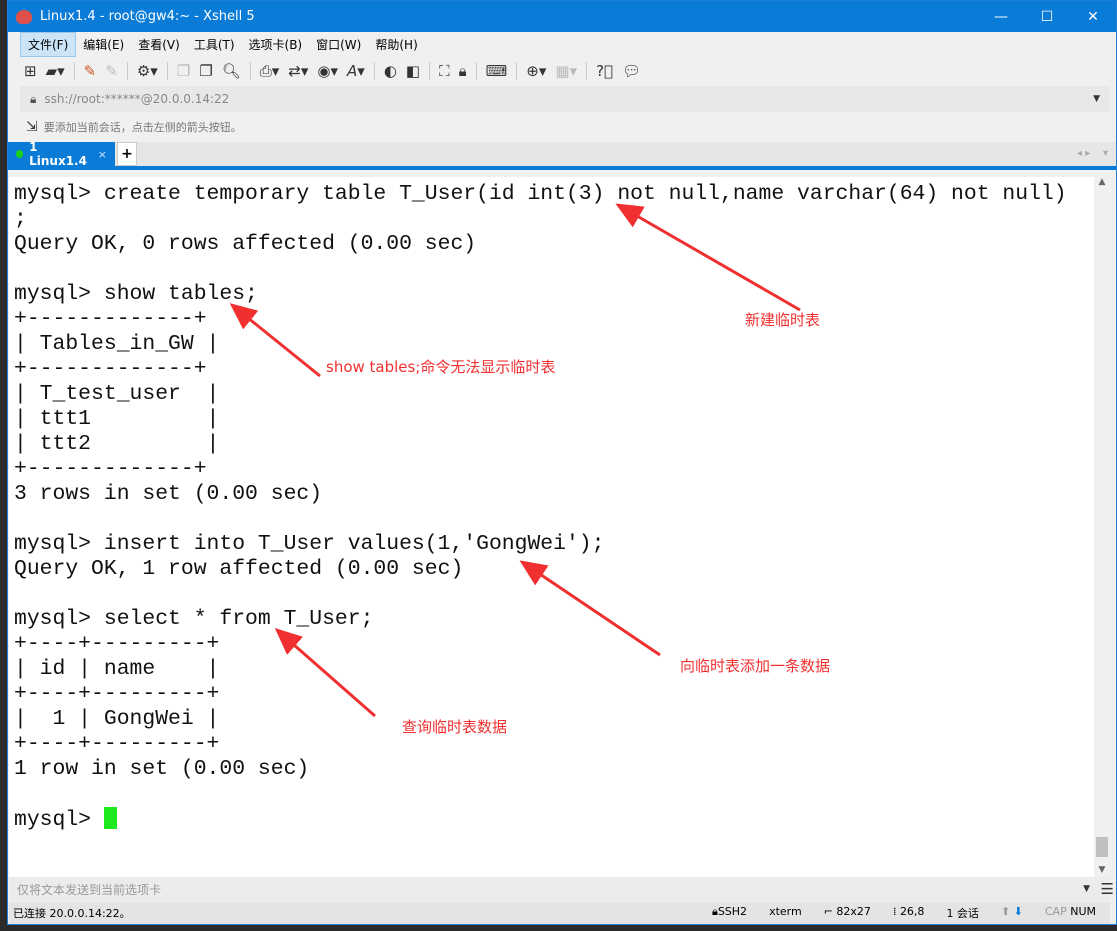  I want to click on connection-status: 已连接 20.0.0.14:22。, so click(72, 913).